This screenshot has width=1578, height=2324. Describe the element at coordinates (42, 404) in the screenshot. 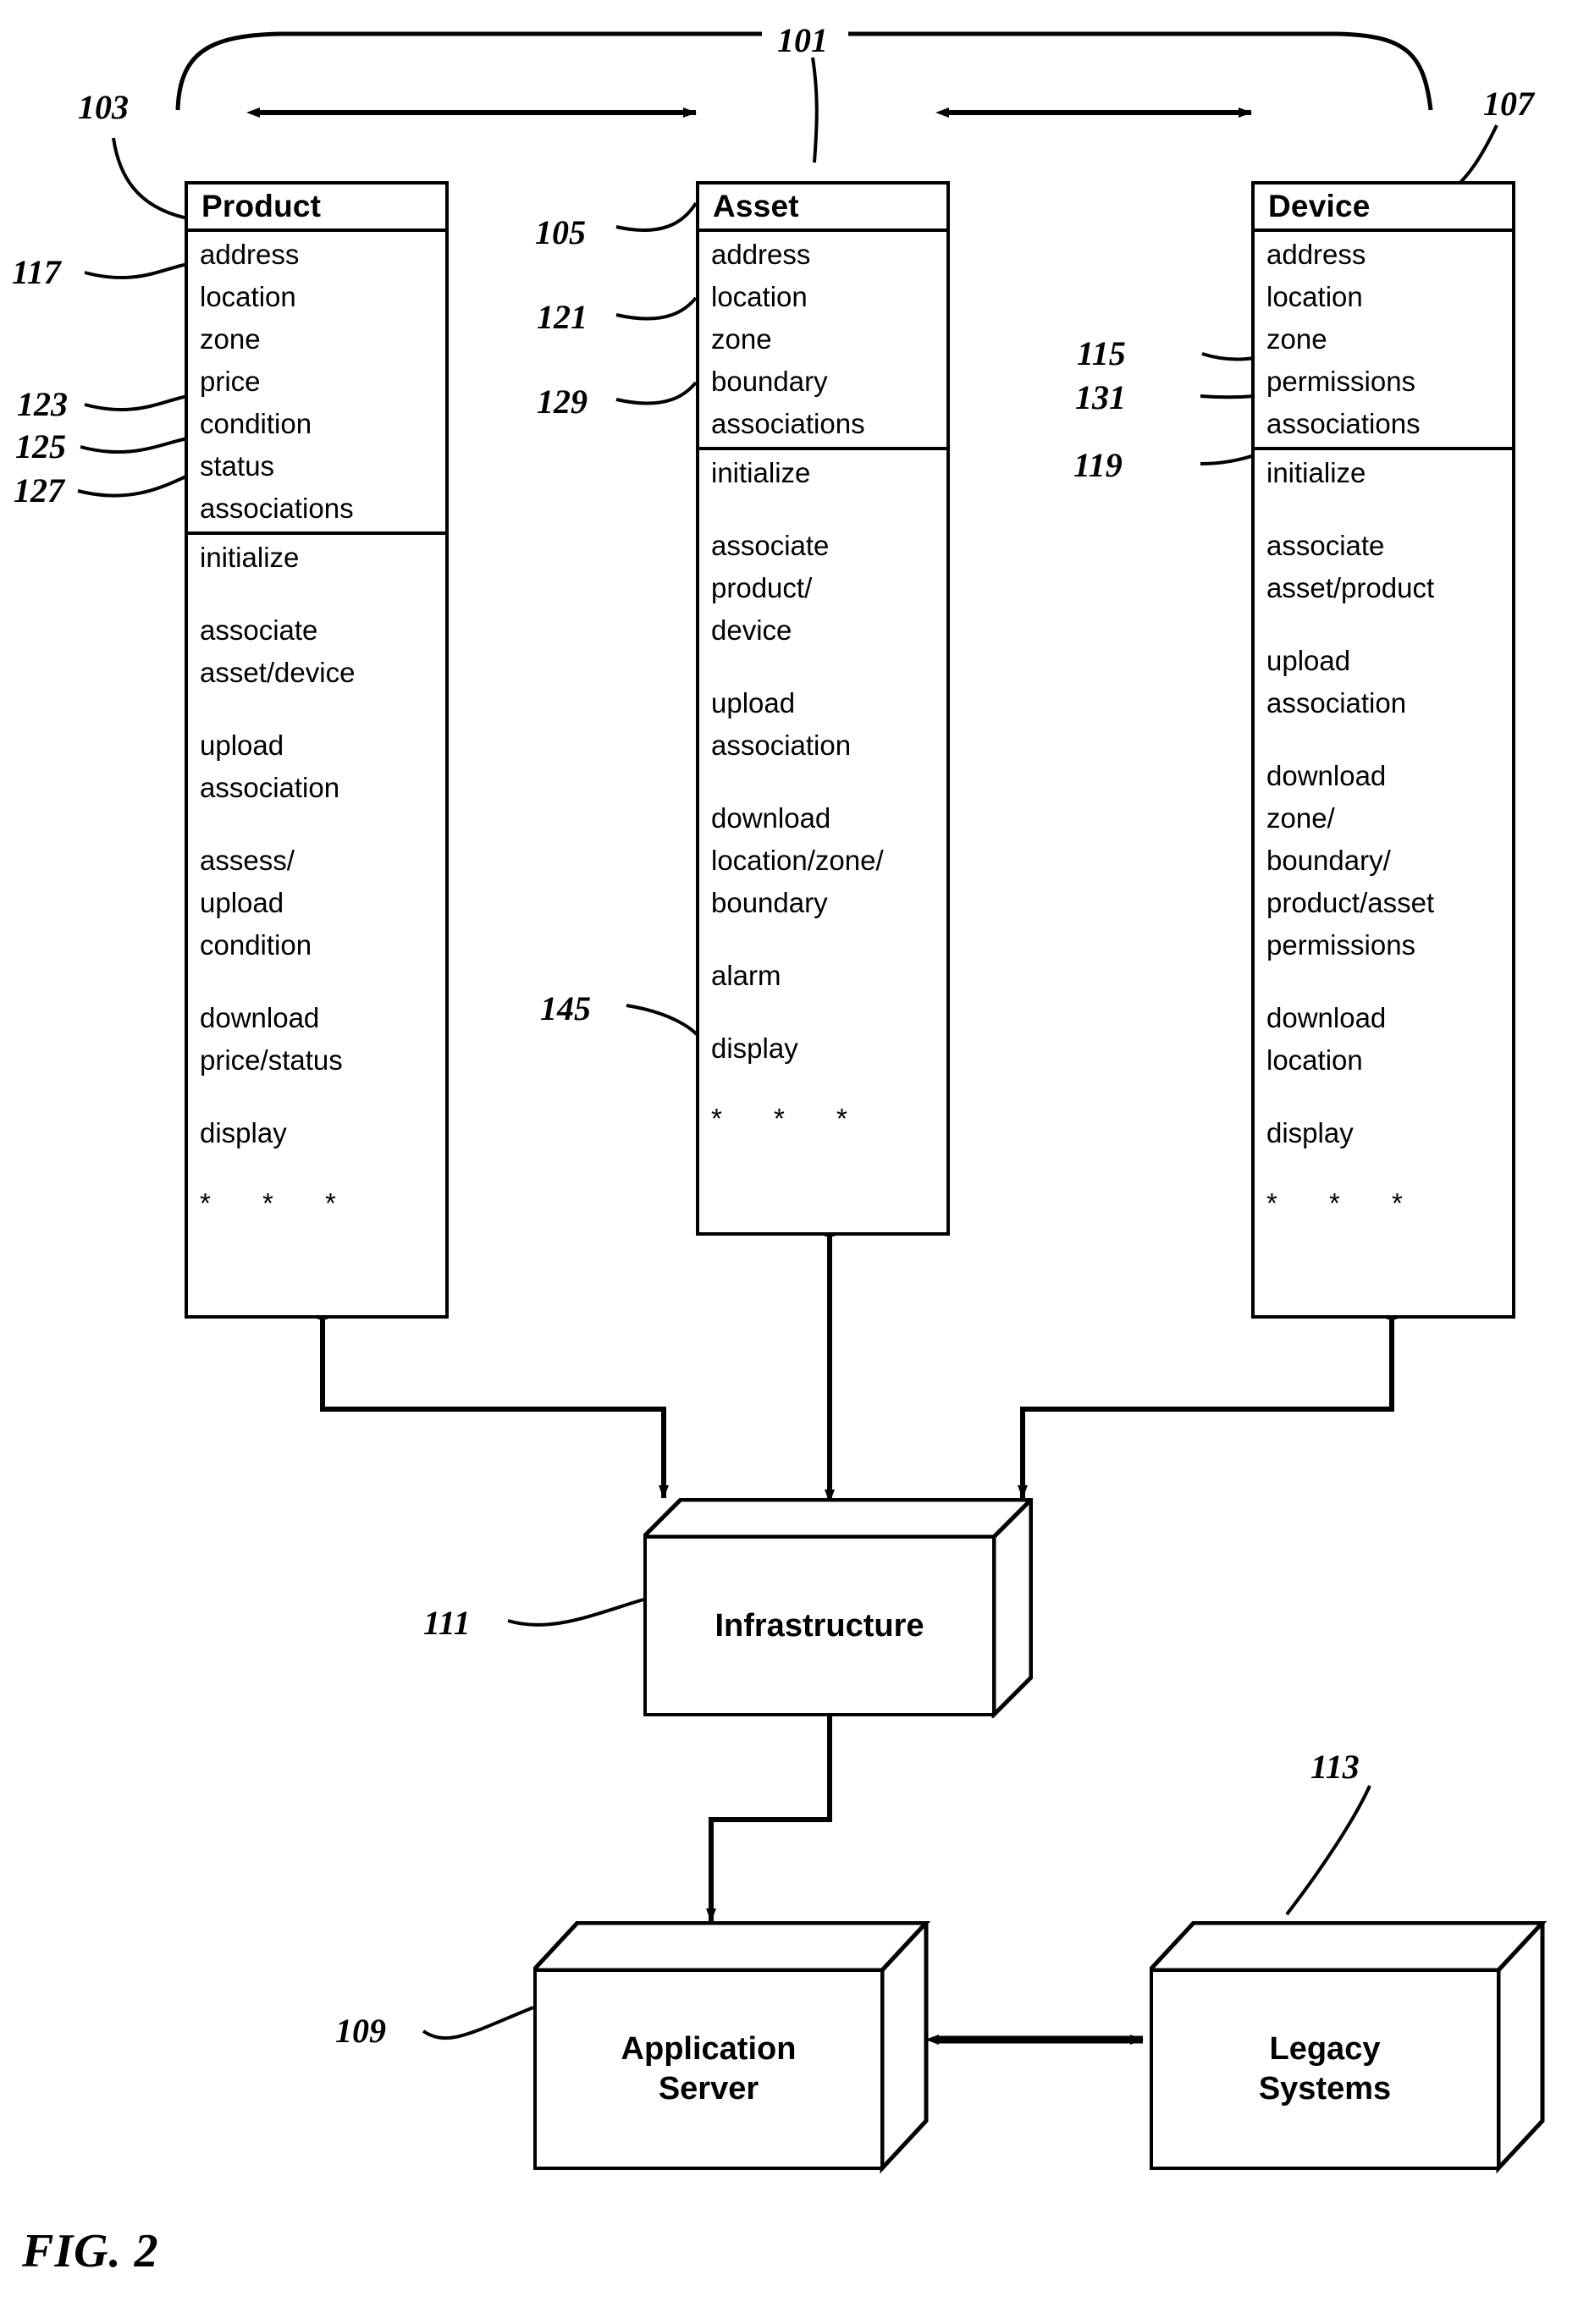

I see `reference-numeral-123: 123` at that location.